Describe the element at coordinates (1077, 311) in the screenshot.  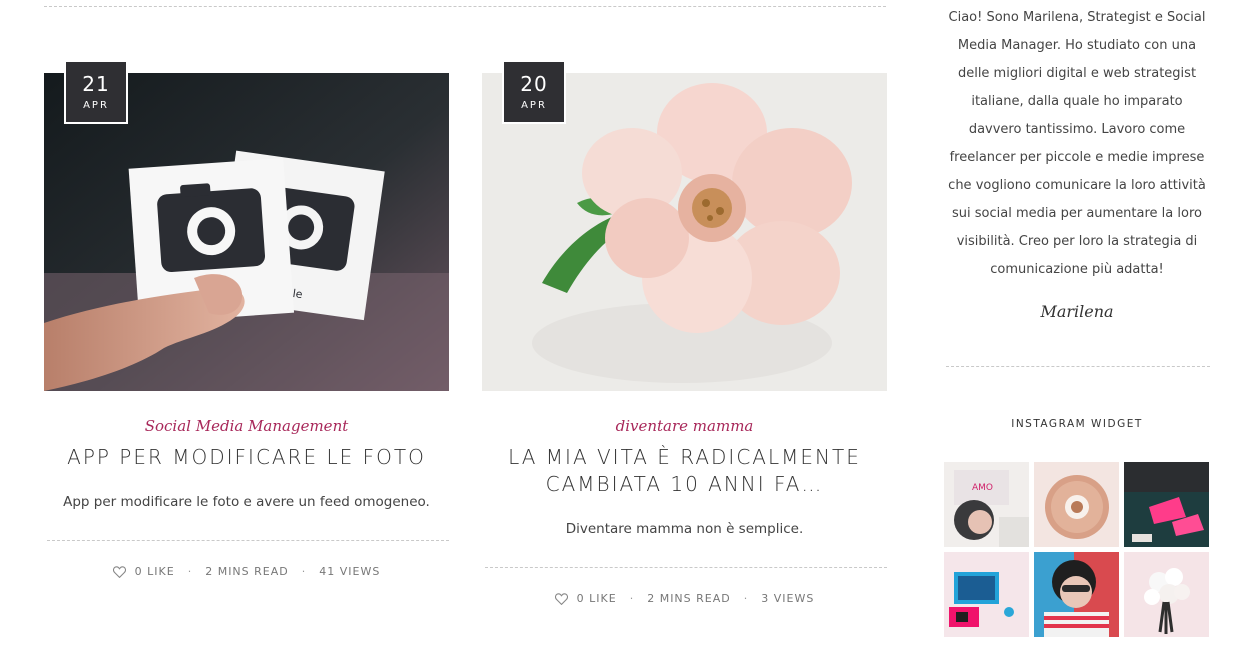
I see `signature: Marilena` at that location.